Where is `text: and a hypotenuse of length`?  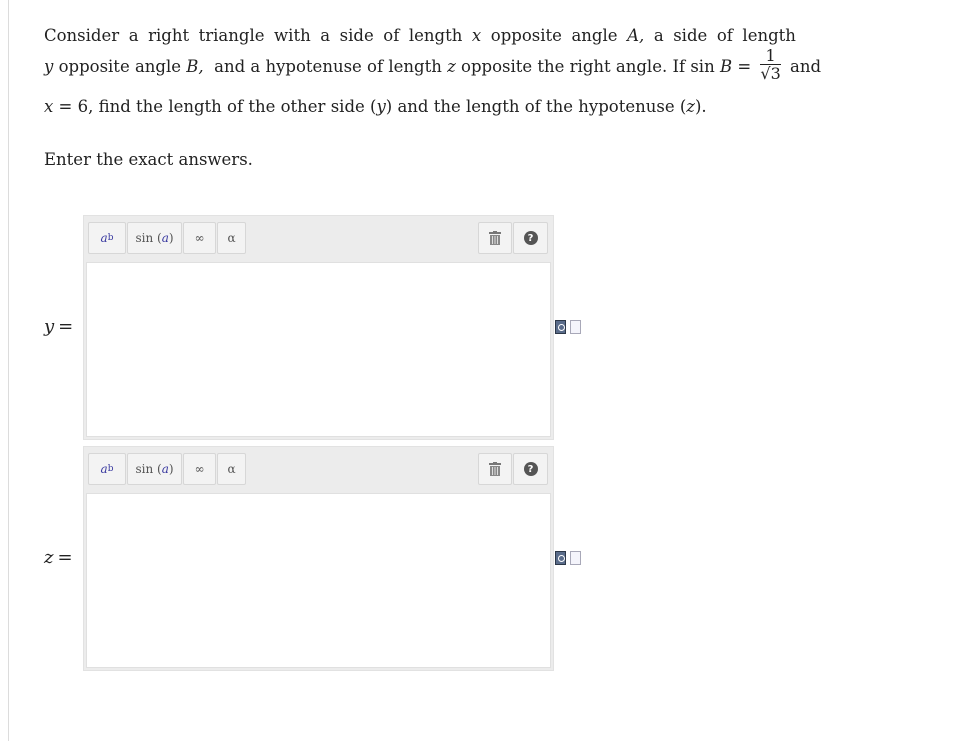
text: and a hypotenuse of length is located at coordinates (325, 66).